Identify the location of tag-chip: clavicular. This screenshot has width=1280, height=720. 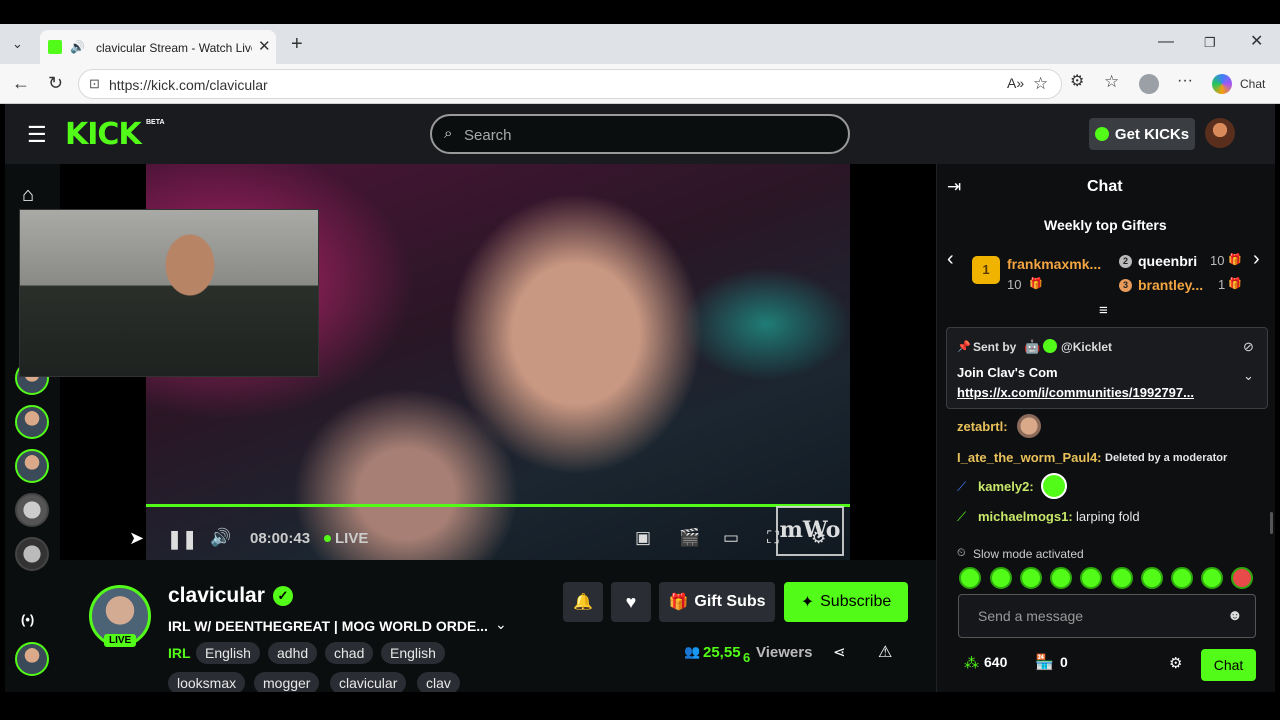
(368, 682).